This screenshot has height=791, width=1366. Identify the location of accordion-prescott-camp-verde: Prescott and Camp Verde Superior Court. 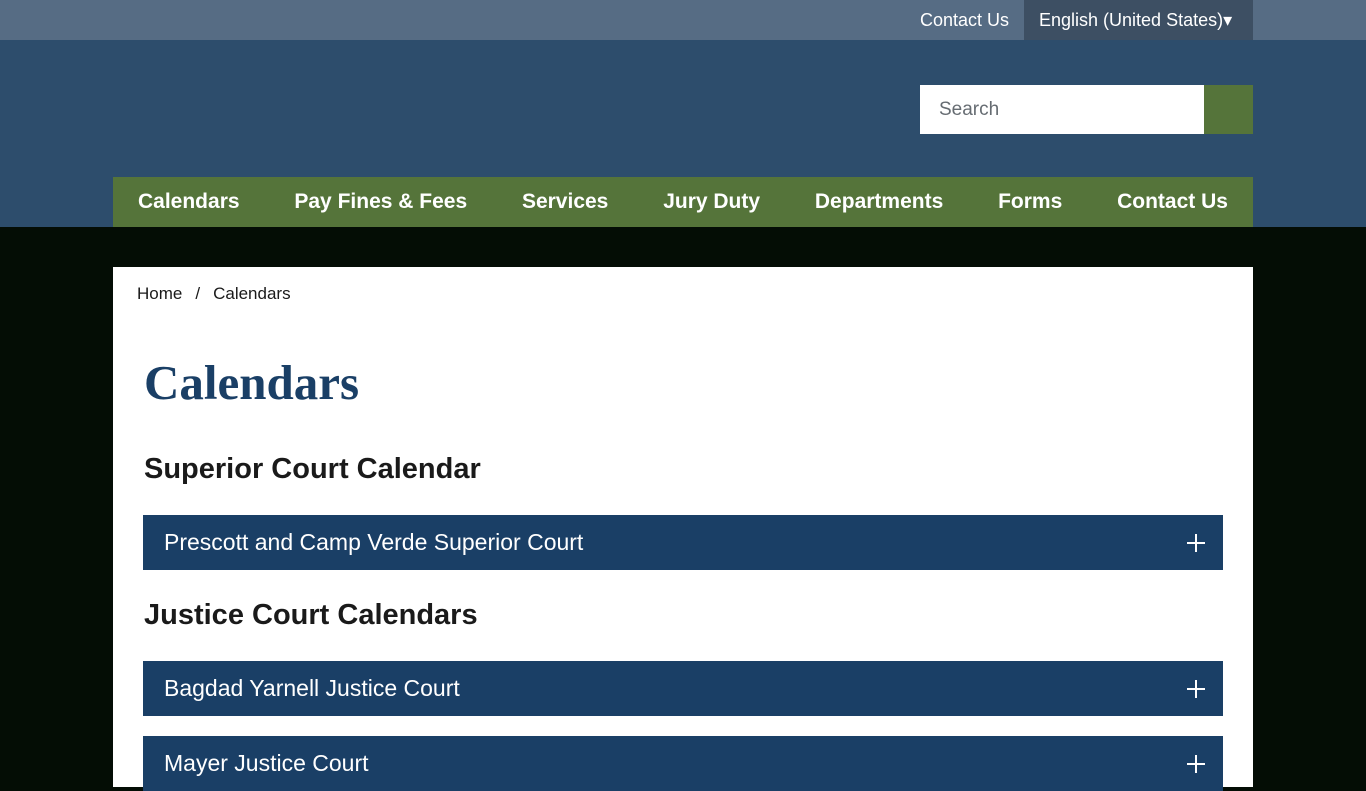
(683, 542).